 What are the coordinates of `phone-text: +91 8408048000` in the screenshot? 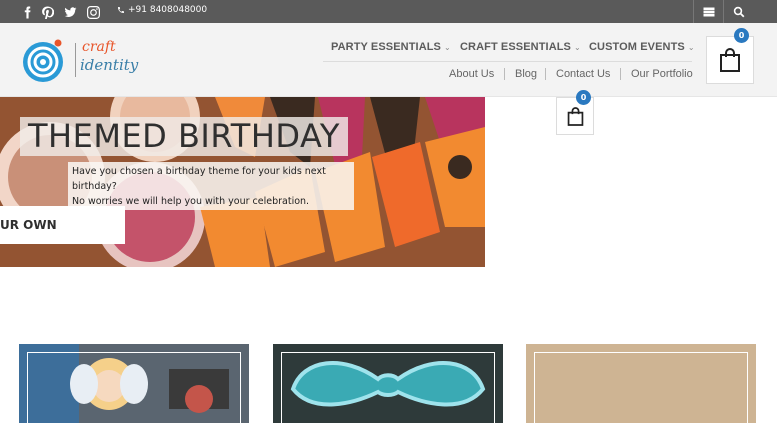 It's located at (168, 10).